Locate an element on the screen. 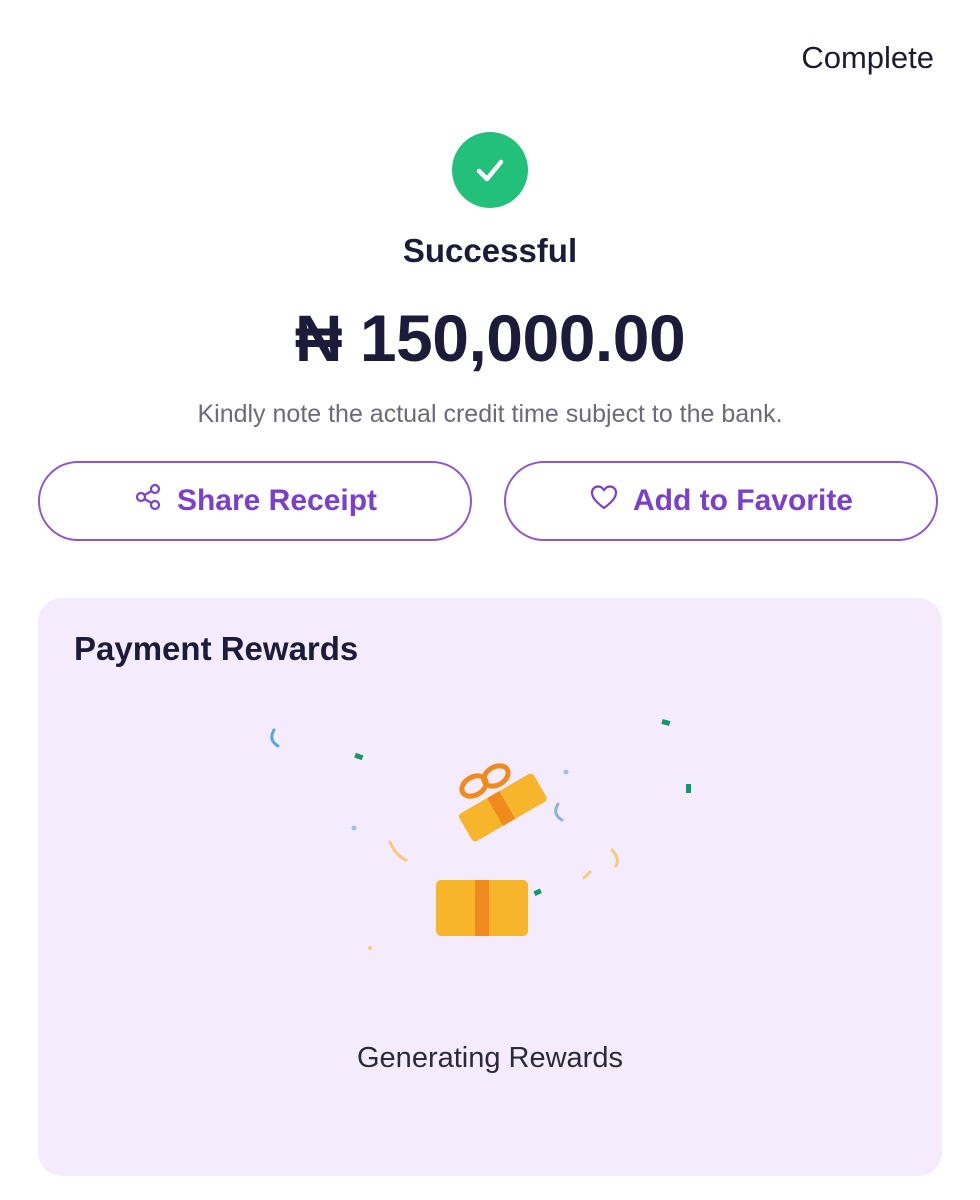 This screenshot has height=1200, width=980. share-receipt-button: Share Receipt is located at coordinates (255, 501).